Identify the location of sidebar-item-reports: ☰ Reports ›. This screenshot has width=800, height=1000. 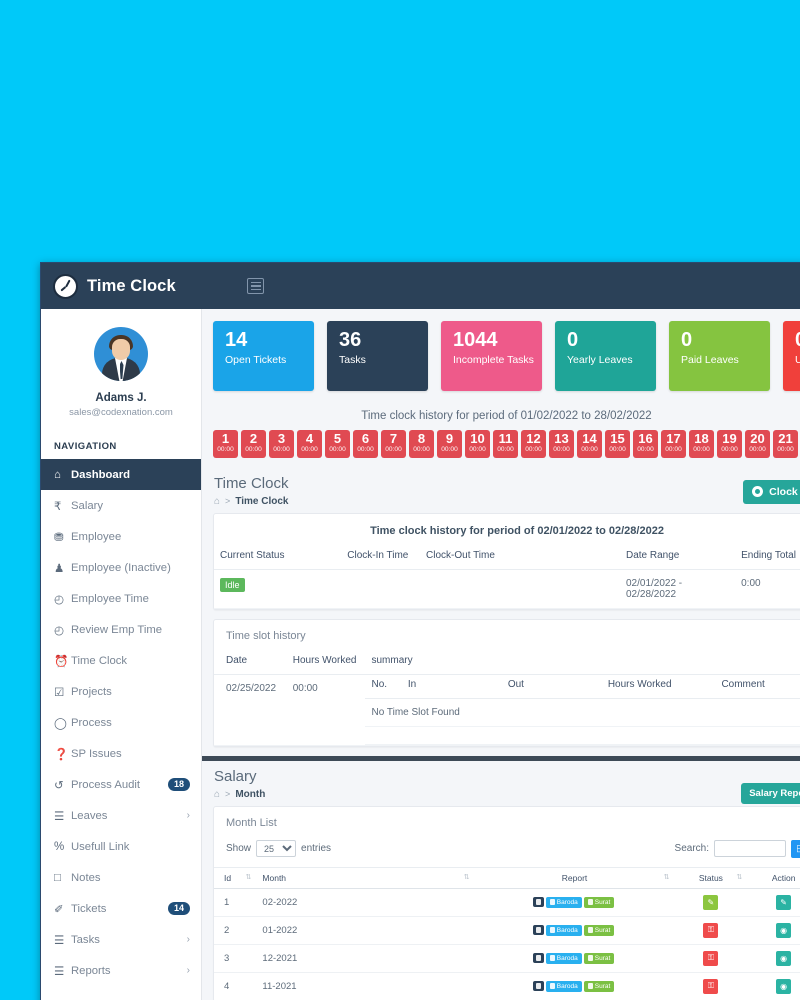
(121, 970).